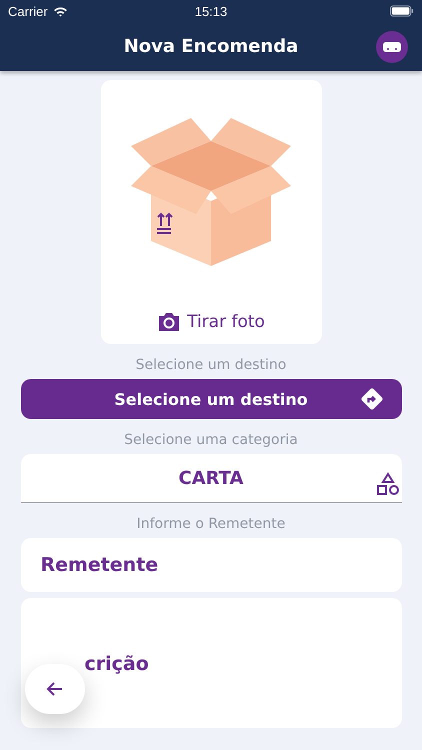 Image resolution: width=422 pixels, height=750 pixels. What do you see at coordinates (211, 11) in the screenshot?
I see `status-time: 15:13` at bounding box center [211, 11].